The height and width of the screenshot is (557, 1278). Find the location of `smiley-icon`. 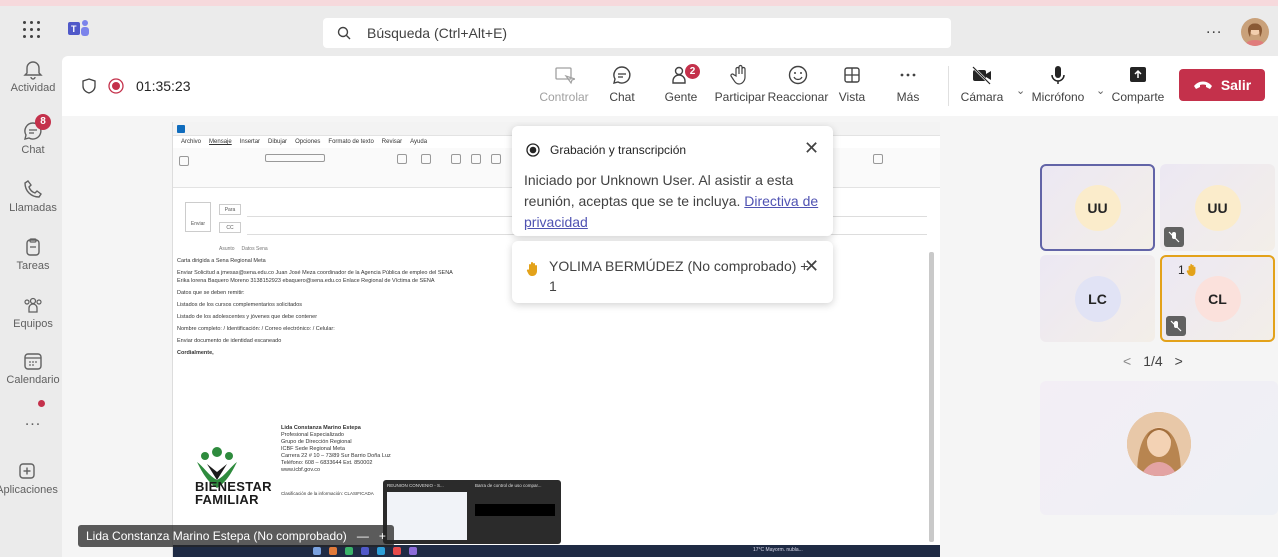

smiley-icon is located at coordinates (798, 75).